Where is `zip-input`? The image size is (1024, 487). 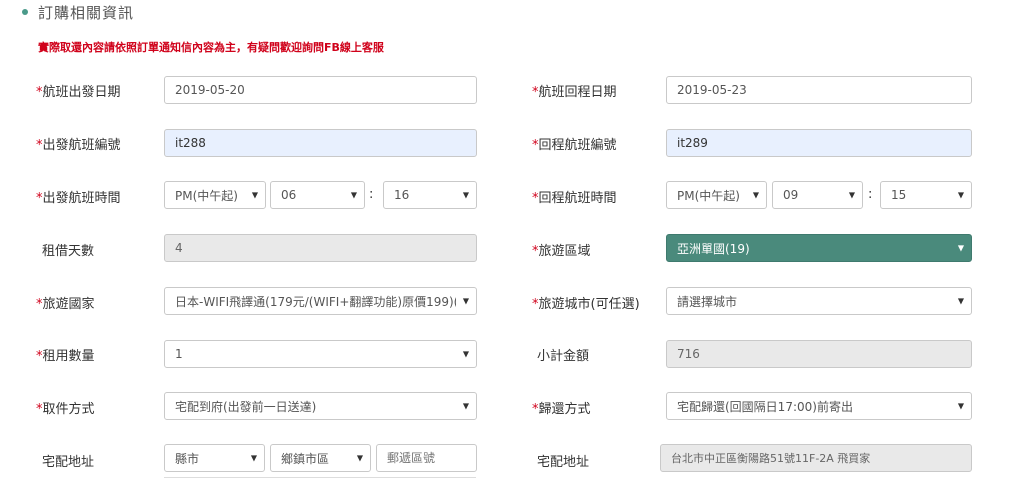 zip-input is located at coordinates (426, 458).